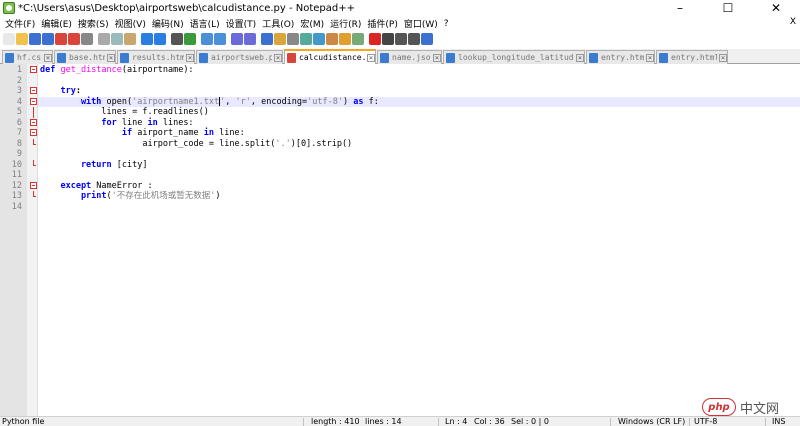 The height and width of the screenshot is (426, 800). What do you see at coordinates (220, 39) in the screenshot?
I see `zoom-out-icon` at bounding box center [220, 39].